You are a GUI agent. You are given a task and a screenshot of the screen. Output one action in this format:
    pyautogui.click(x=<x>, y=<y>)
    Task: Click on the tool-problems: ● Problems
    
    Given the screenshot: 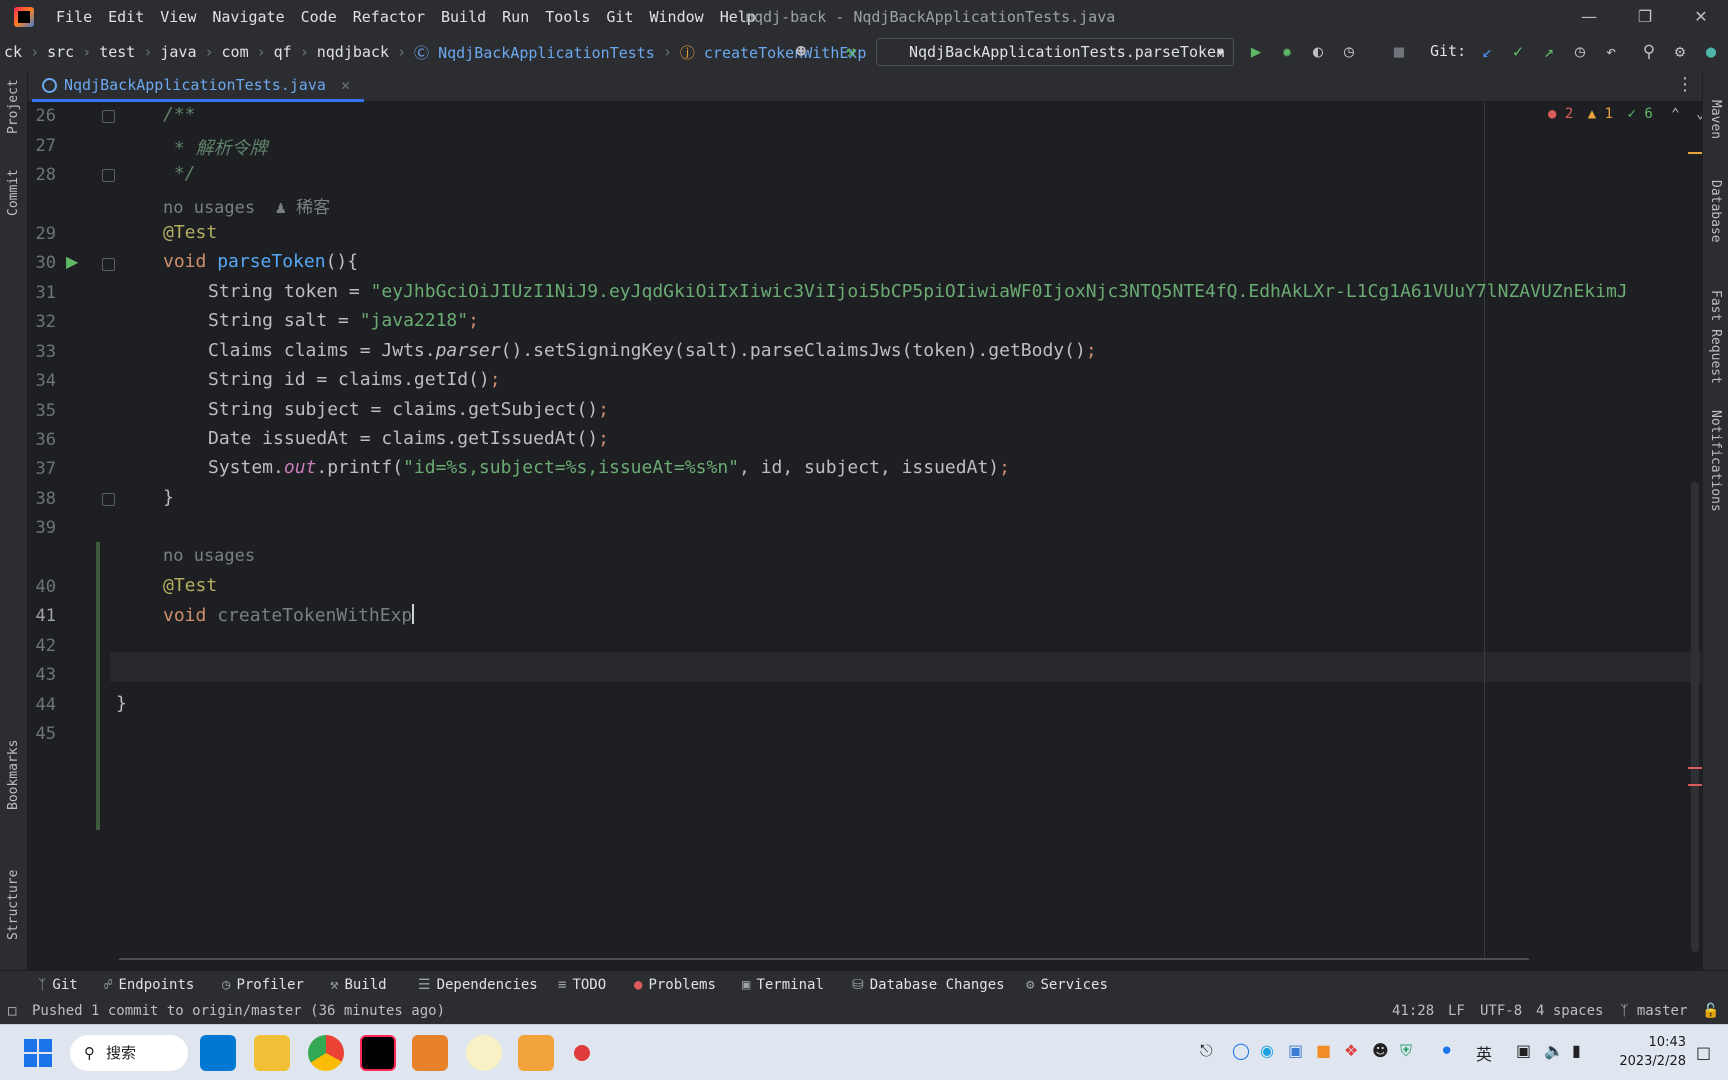 What is the action you would take?
    pyautogui.click(x=675, y=985)
    